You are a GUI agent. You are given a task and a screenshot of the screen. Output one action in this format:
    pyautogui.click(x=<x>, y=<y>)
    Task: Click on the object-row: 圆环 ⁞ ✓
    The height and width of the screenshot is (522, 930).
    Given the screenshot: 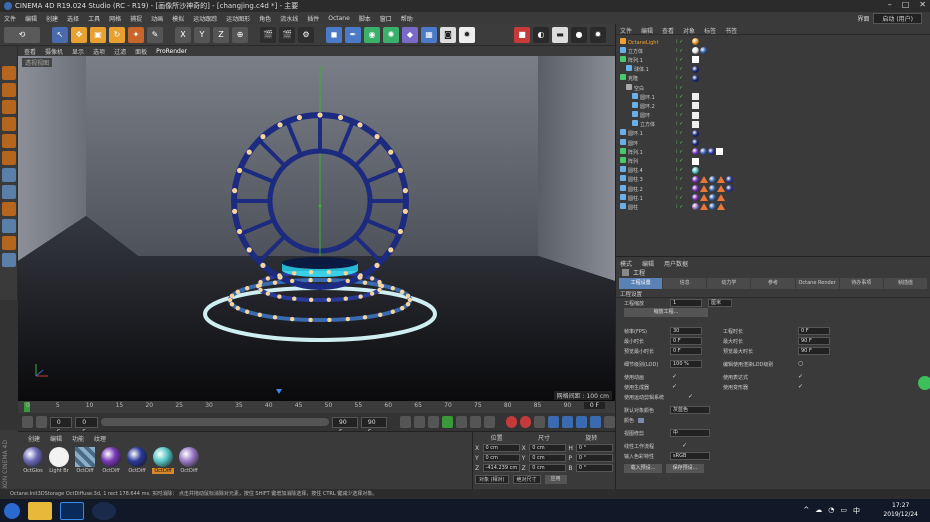 What is the action you would take?
    pyautogui.click(x=773, y=142)
    